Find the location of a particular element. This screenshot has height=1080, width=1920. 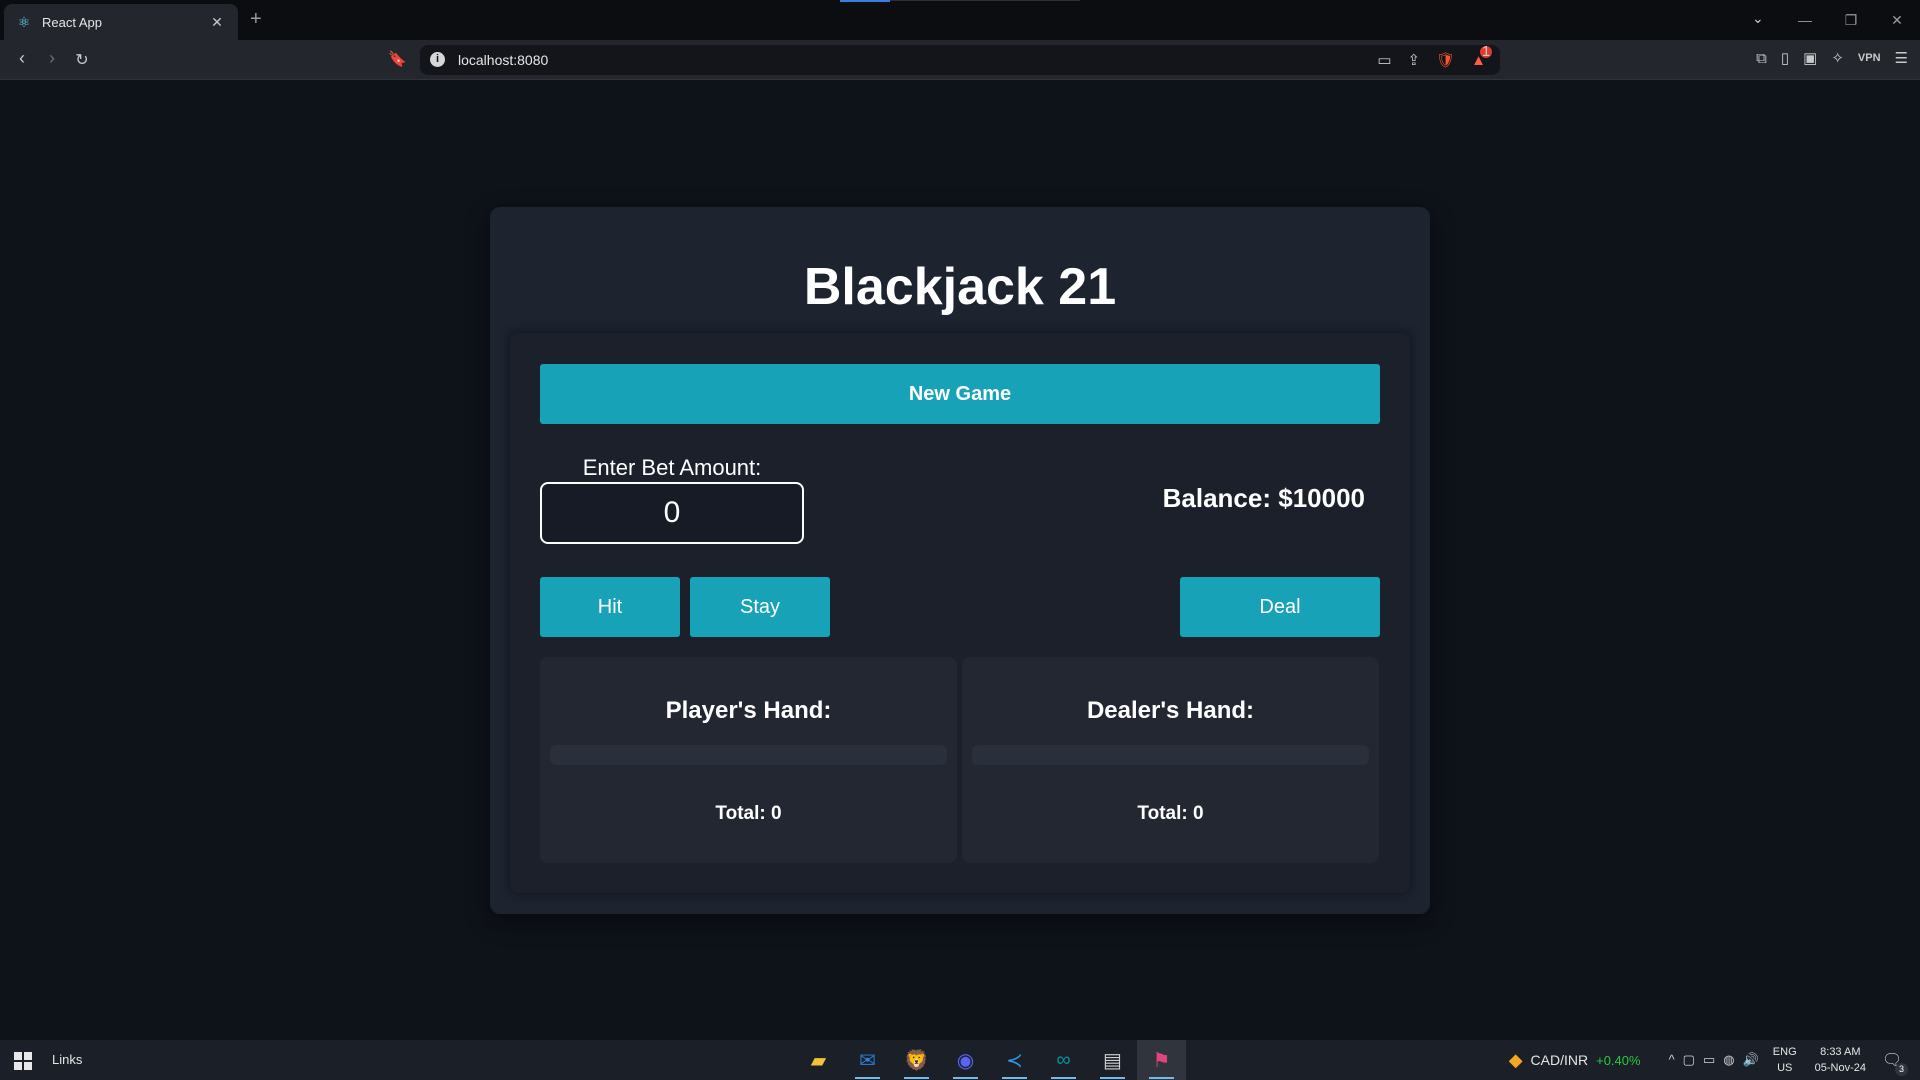

extensions-icon: ⧉ is located at coordinates (1761, 58).